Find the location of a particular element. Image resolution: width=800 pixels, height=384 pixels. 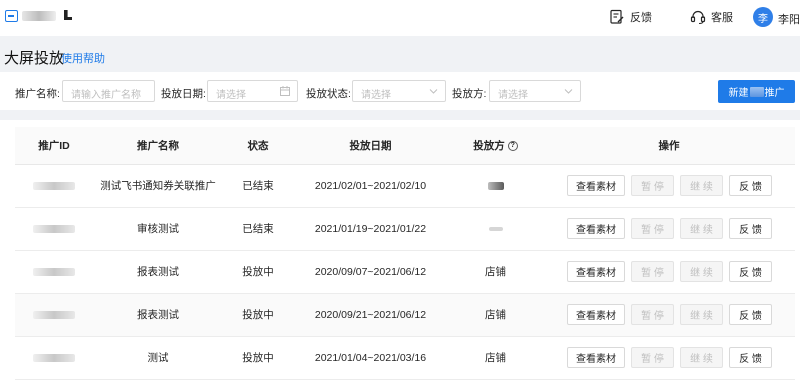

redacted-mask is located at coordinates (756, 91).